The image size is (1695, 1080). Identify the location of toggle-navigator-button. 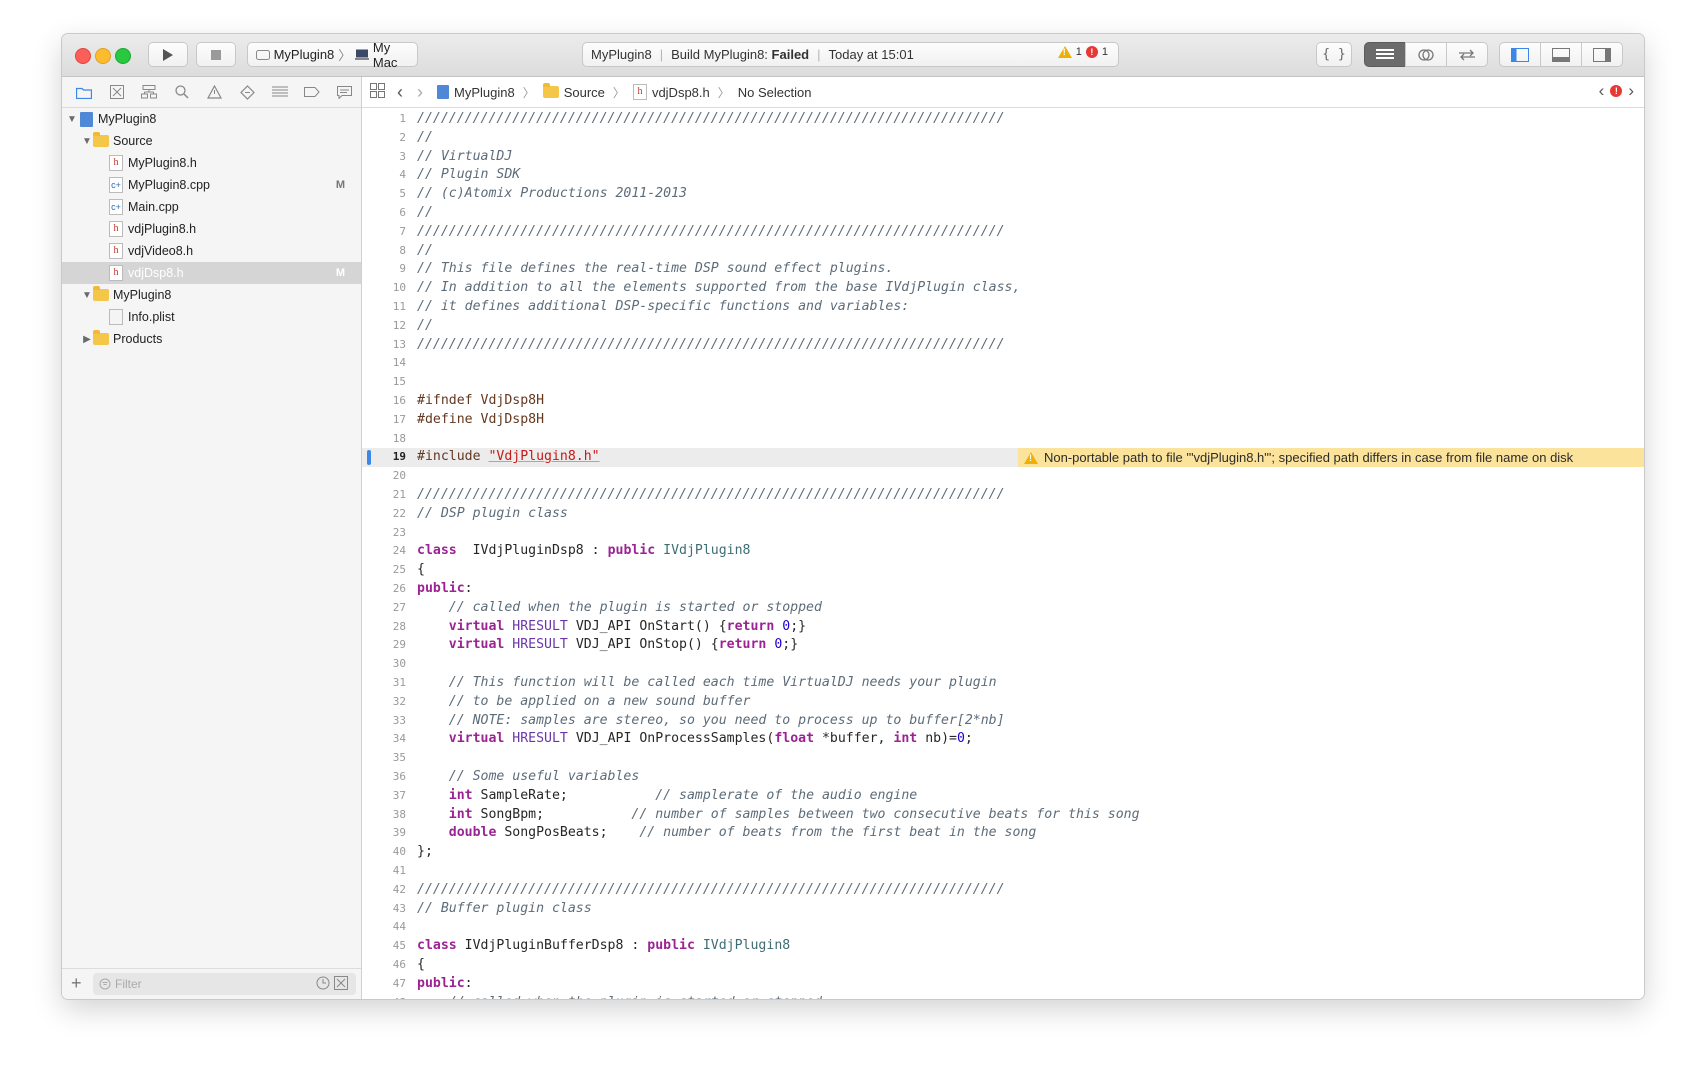
(1520, 54).